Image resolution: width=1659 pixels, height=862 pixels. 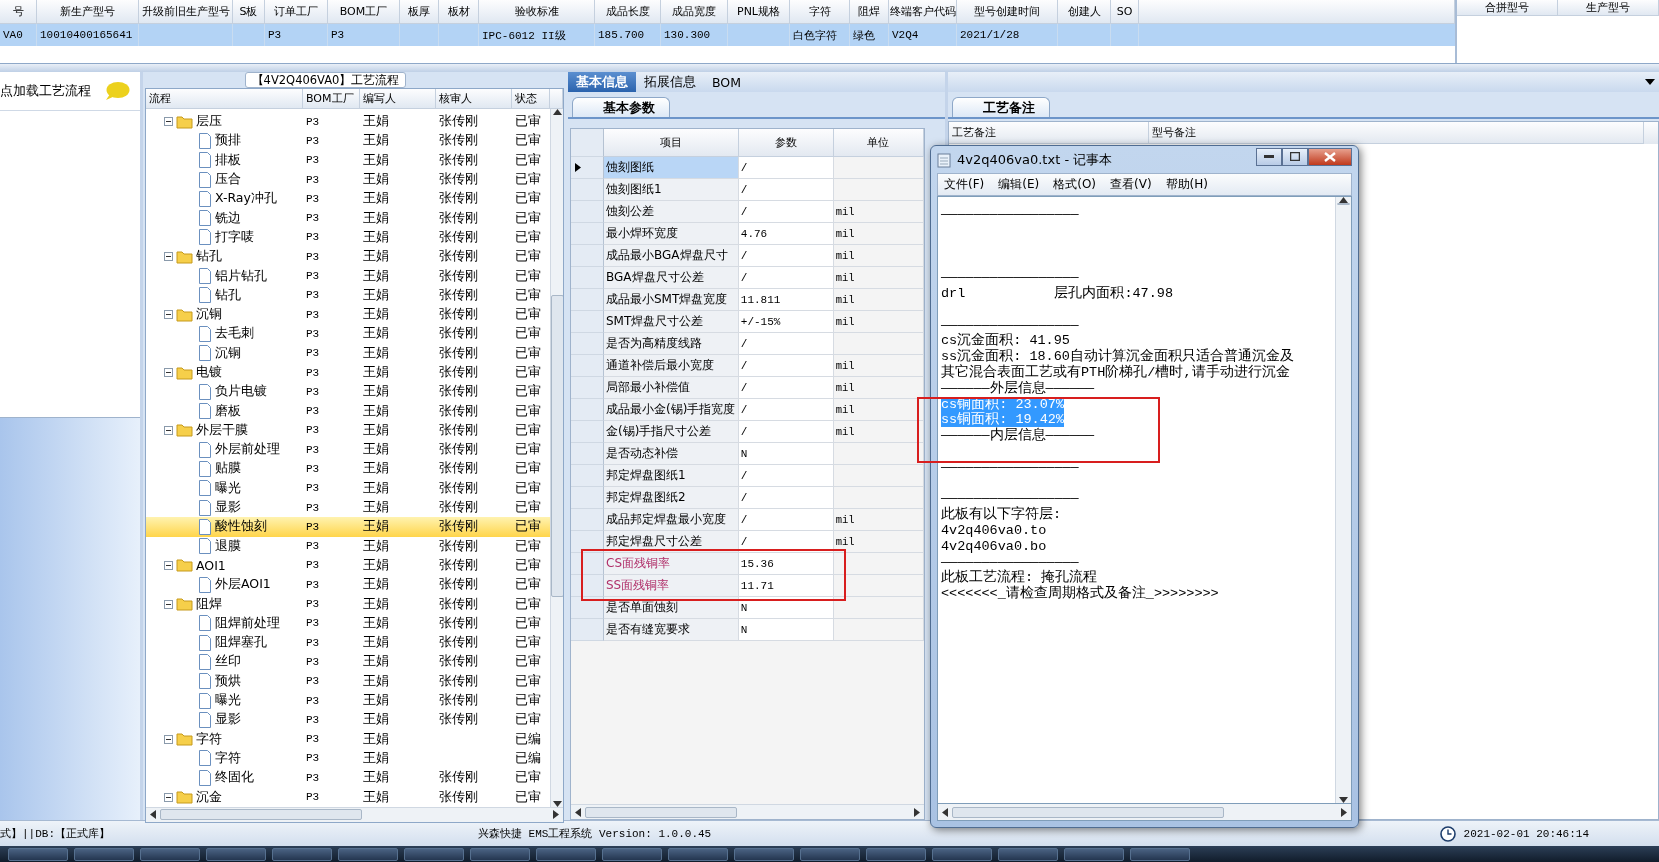 I want to click on tree-row: 退膜 P3 王娟 张传刚 已审, so click(x=348, y=546).